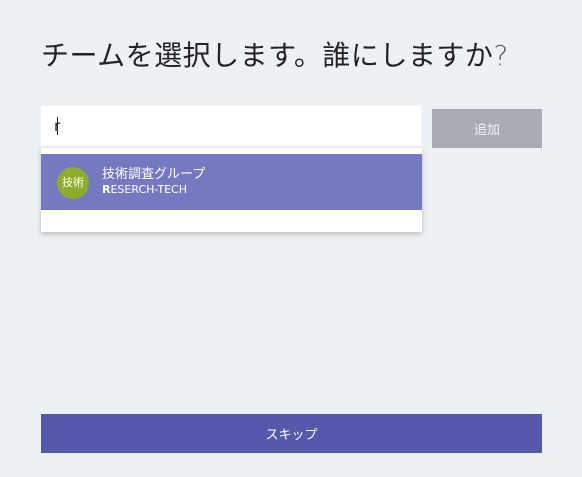 The height and width of the screenshot is (477, 582). I want to click on title-question-mark: ?, so click(501, 55).